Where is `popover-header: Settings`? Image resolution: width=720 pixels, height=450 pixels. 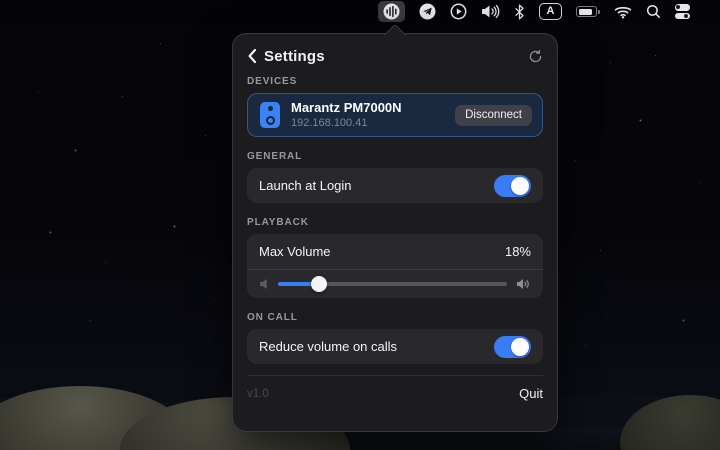 popover-header: Settings is located at coordinates (395, 56).